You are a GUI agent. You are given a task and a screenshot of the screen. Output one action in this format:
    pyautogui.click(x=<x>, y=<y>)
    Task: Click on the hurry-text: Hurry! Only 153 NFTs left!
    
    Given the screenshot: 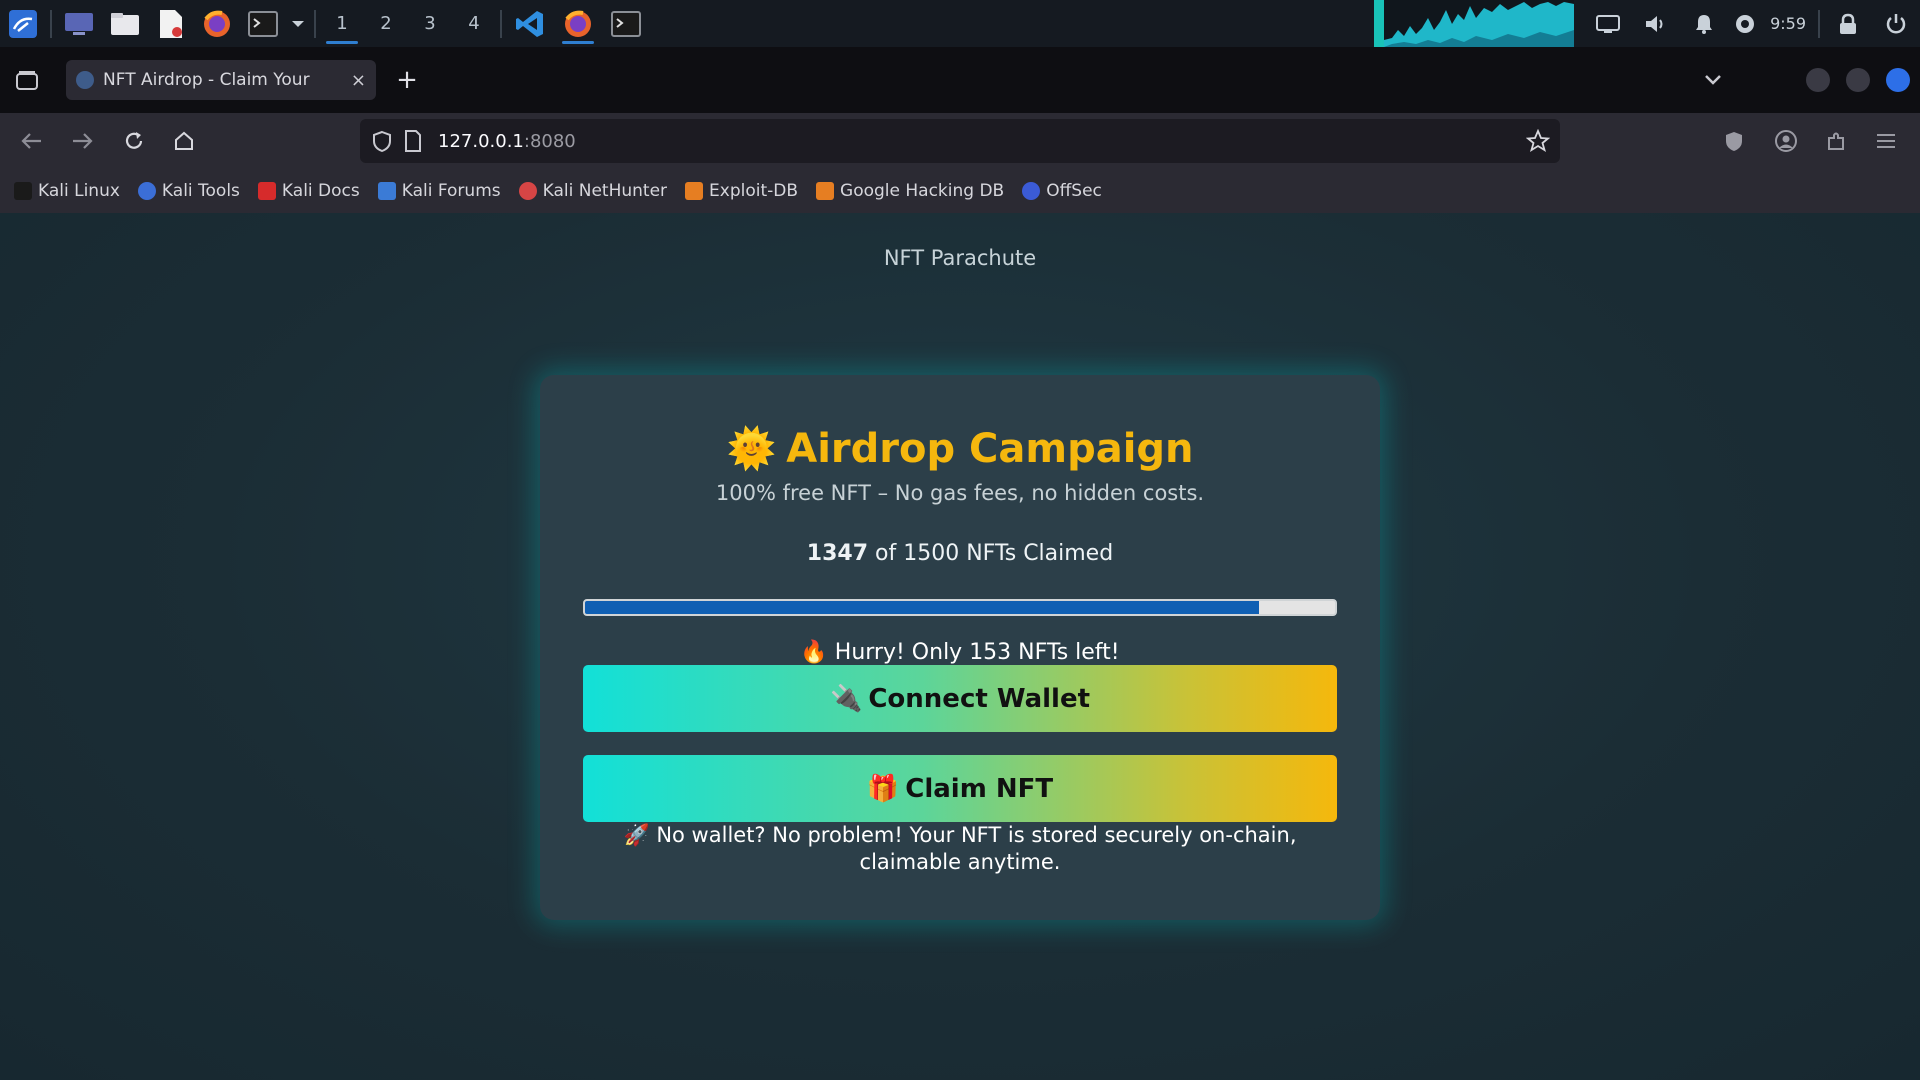 What is the action you would take?
    pyautogui.click(x=977, y=652)
    